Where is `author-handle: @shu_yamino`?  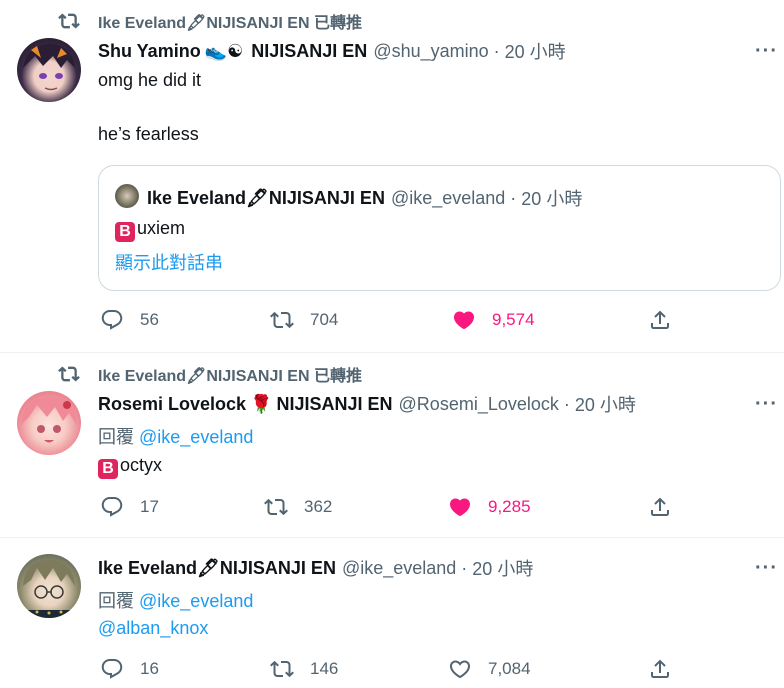
author-handle: @shu_yamino is located at coordinates (430, 51).